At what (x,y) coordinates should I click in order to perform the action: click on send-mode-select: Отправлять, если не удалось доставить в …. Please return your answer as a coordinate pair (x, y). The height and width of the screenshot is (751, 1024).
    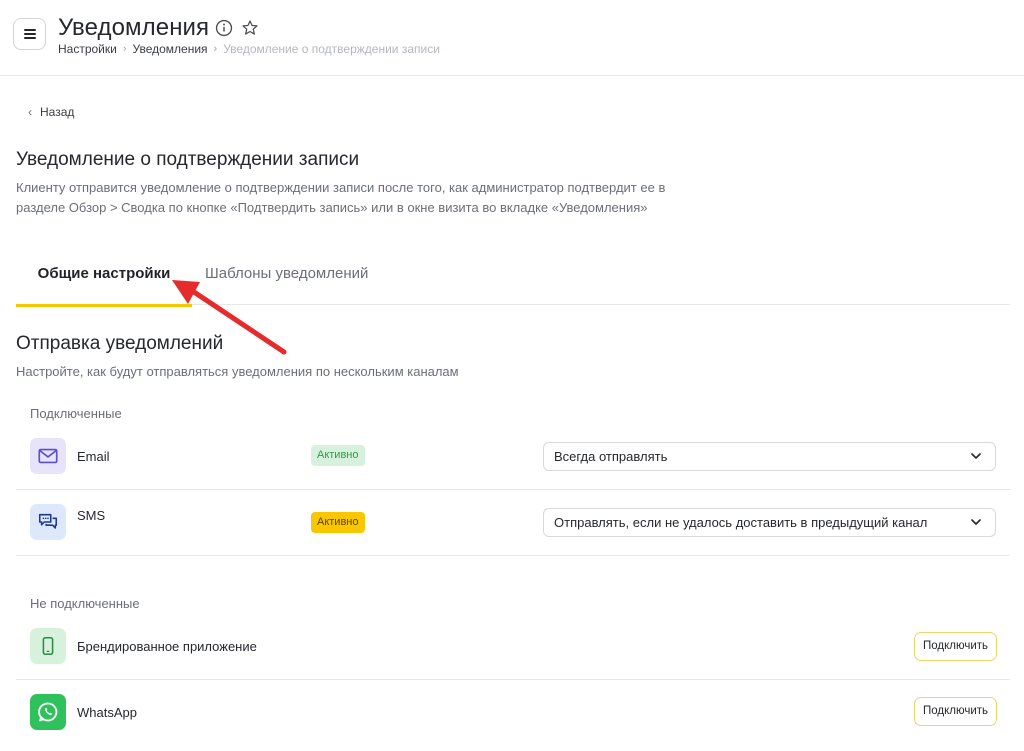
    Looking at the image, I should click on (769, 522).